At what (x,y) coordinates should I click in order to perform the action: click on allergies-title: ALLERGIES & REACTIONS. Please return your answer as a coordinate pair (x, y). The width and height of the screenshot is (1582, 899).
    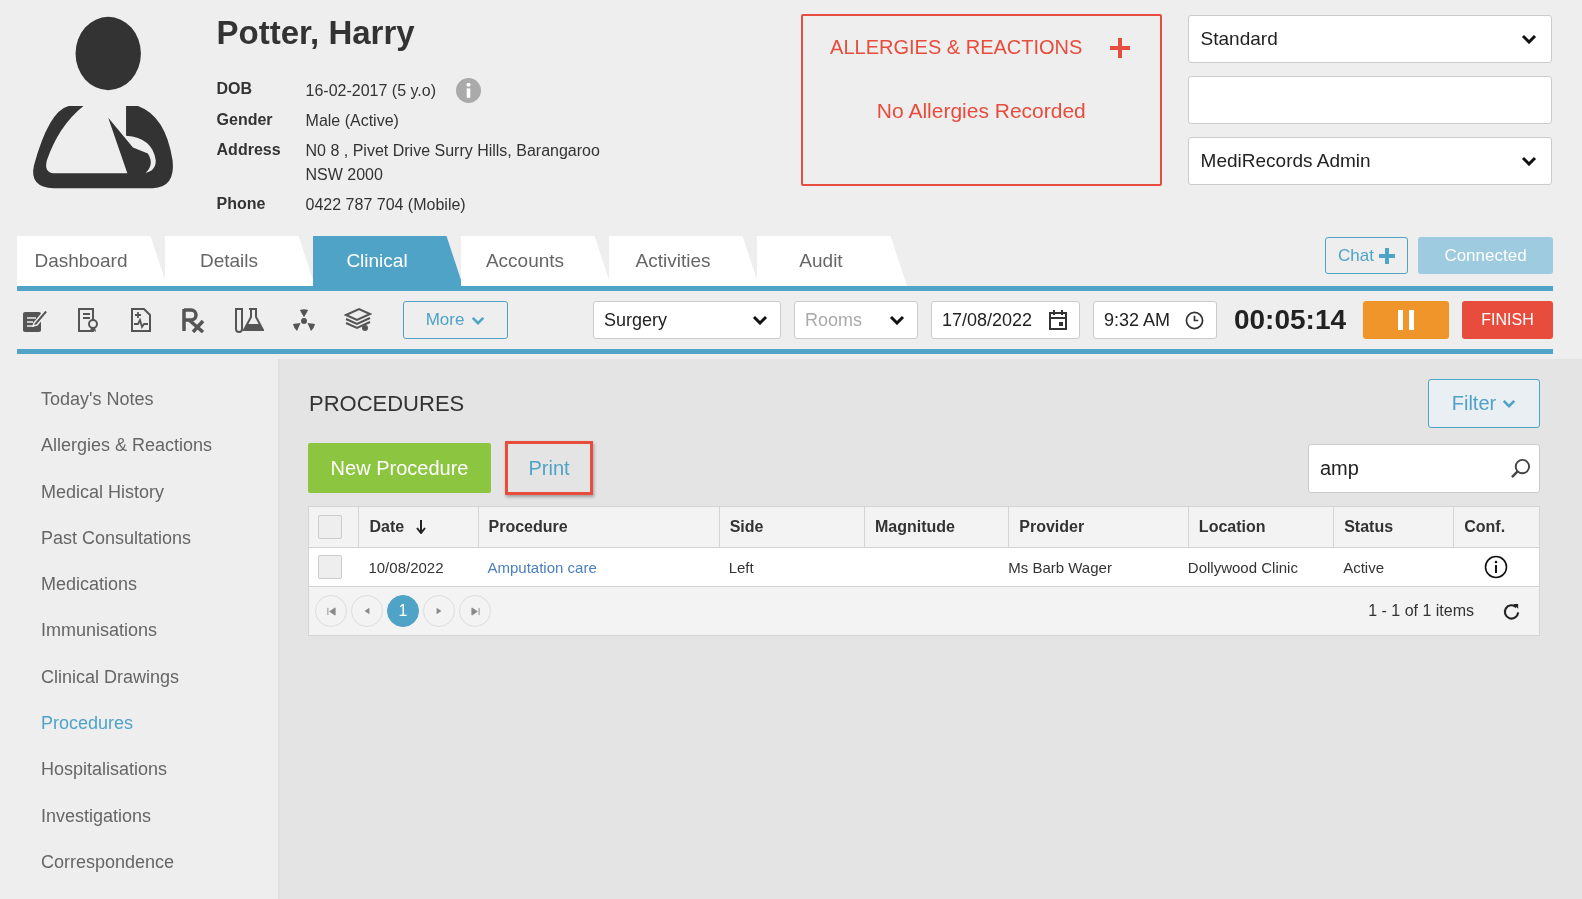
    Looking at the image, I should click on (956, 47).